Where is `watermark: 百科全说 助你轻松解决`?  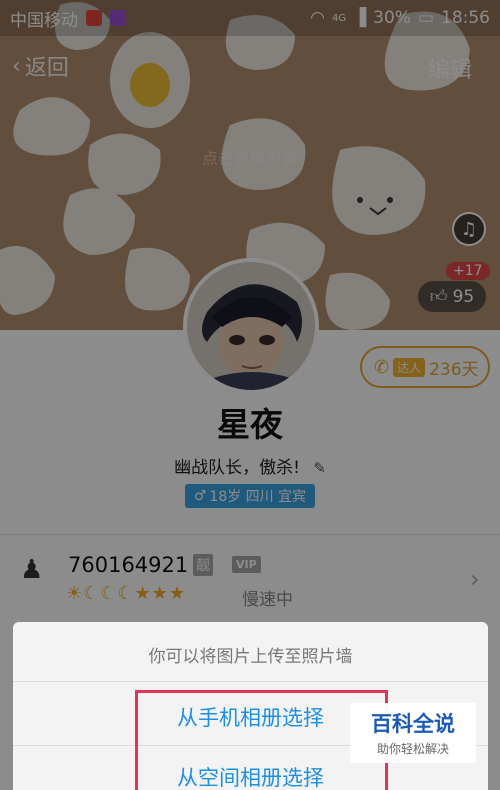 watermark: 百科全说 助你轻松解决 is located at coordinates (413, 733).